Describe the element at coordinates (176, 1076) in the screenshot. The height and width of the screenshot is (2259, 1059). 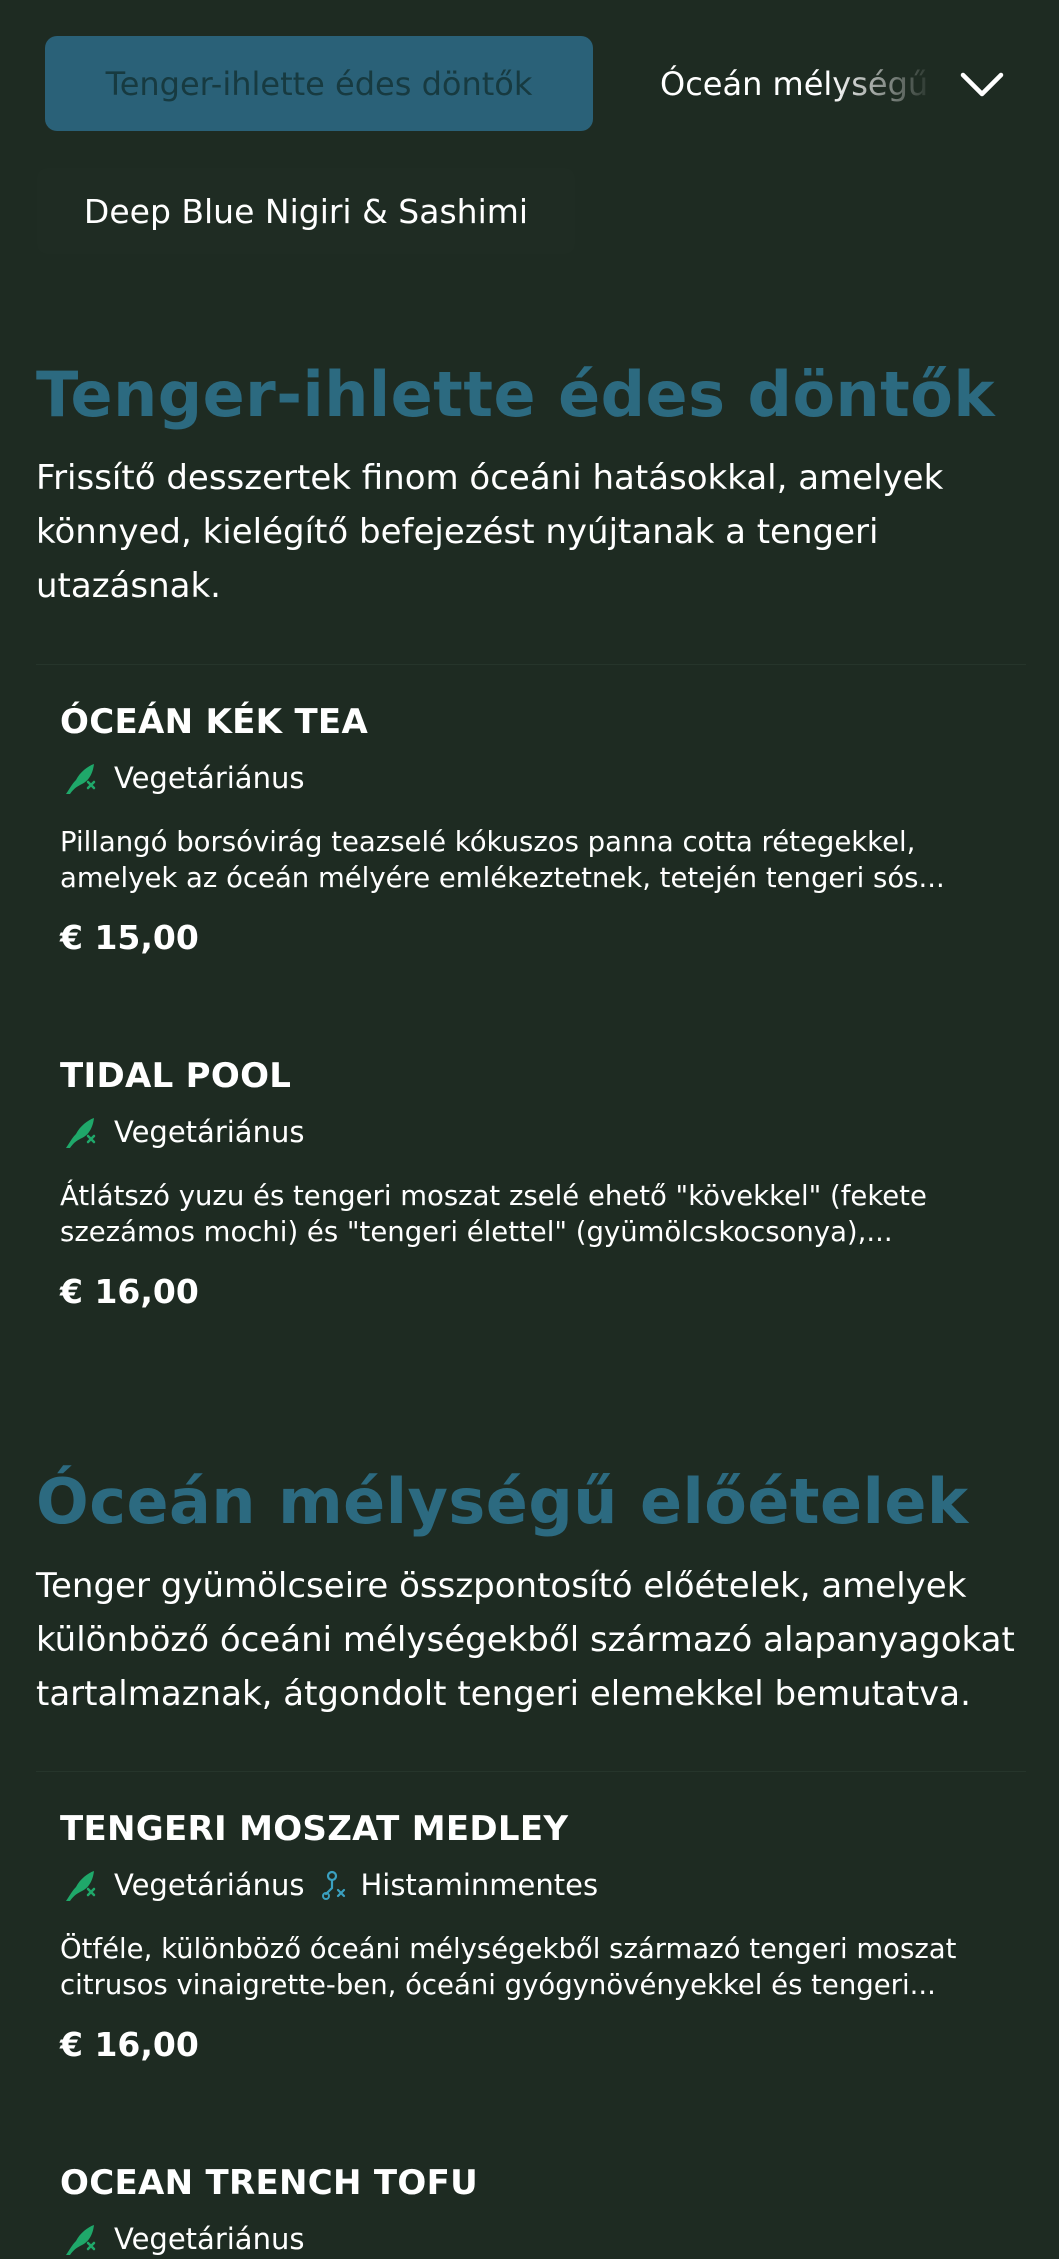
I see `item-name: TIDAL POOL` at that location.